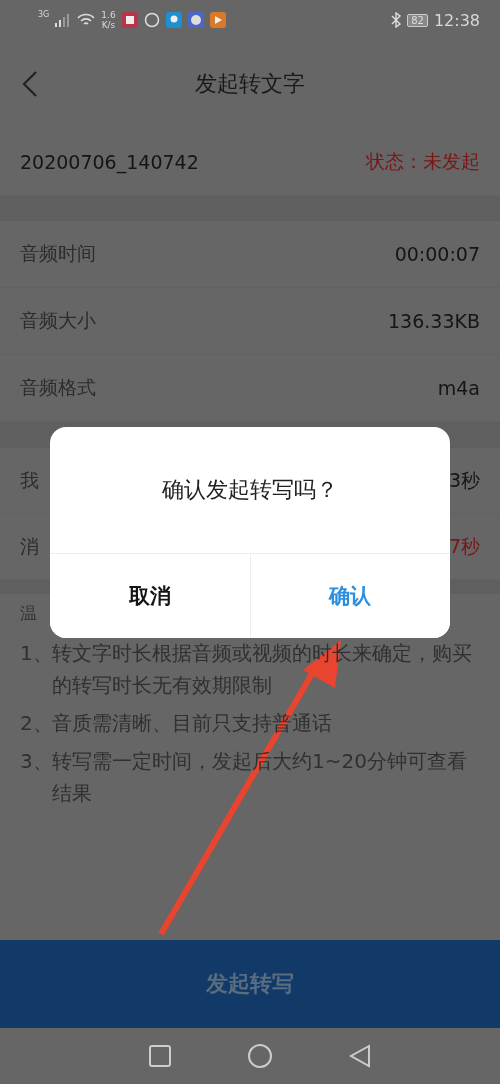  I want to click on signal-icon, so click(63, 20).